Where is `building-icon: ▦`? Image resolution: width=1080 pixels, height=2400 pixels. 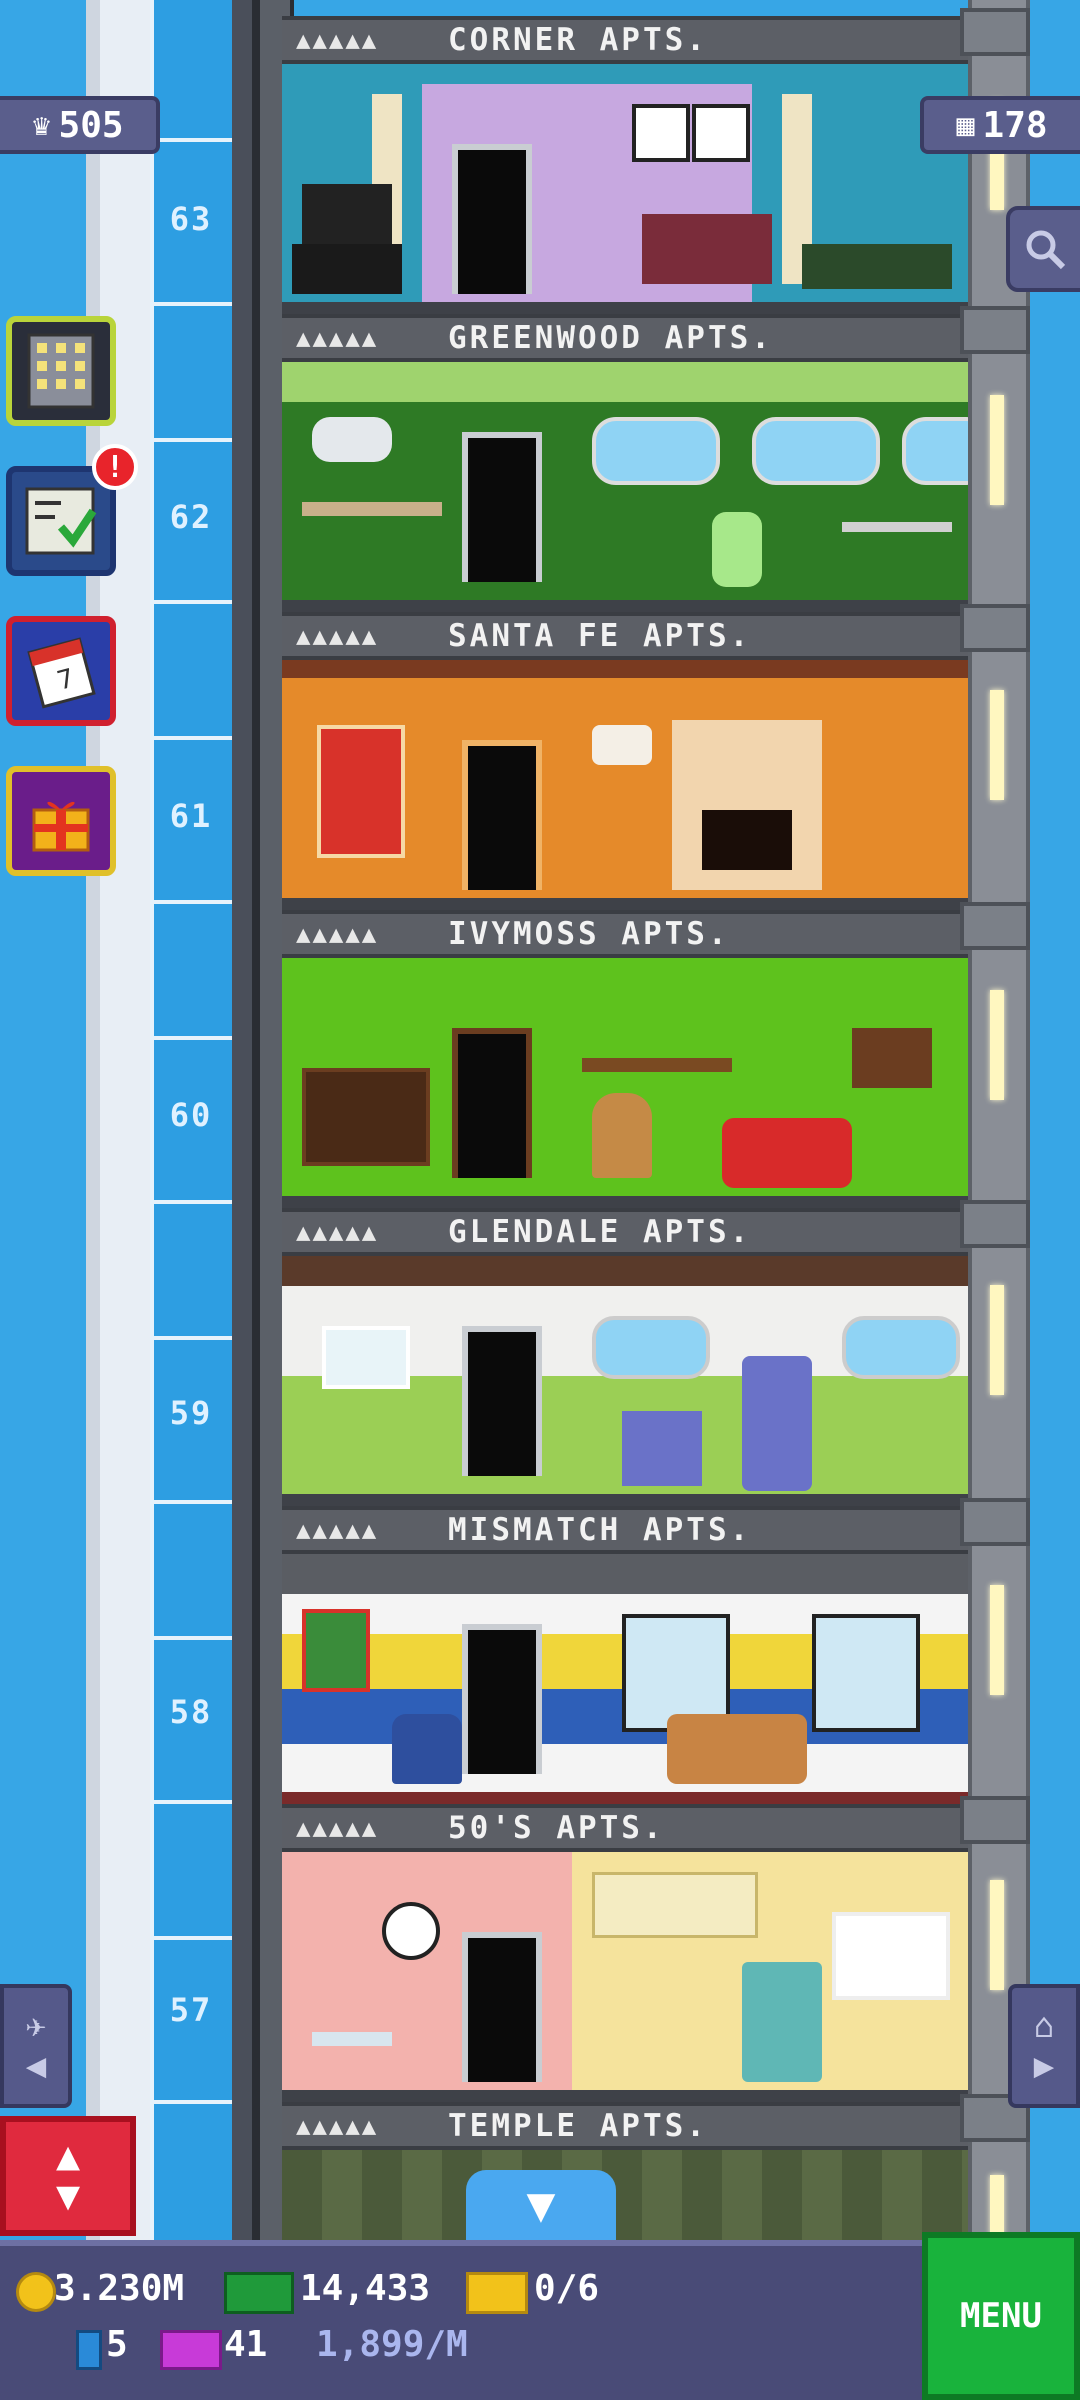
building-icon: ▦ is located at coordinates (965, 125).